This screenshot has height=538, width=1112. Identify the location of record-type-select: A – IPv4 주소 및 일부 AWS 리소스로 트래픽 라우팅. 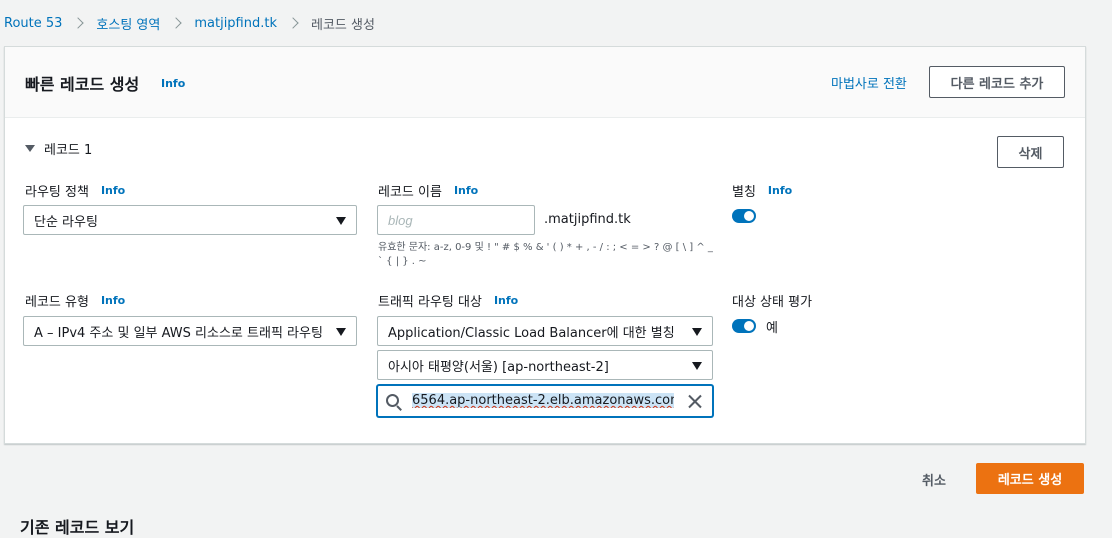
(190, 331).